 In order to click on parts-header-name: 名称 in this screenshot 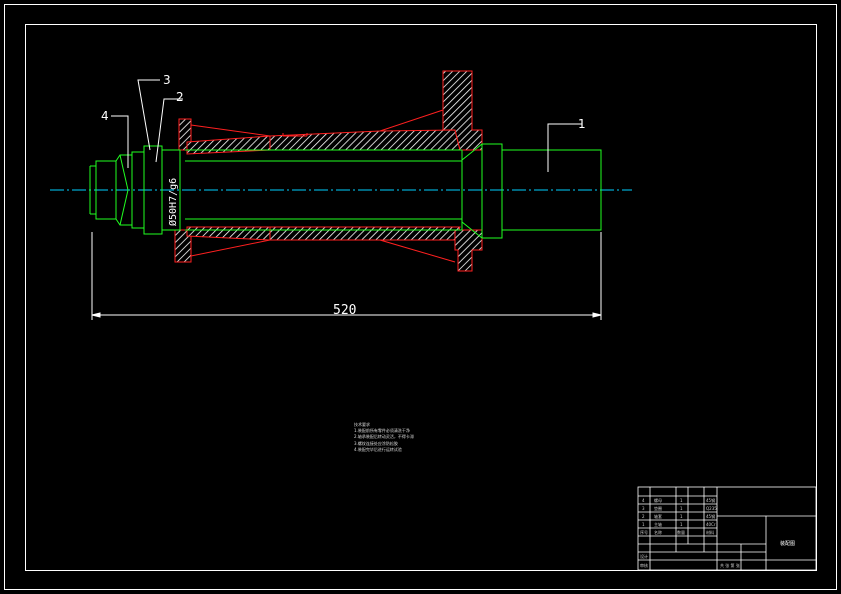, I will do `click(658, 532)`.